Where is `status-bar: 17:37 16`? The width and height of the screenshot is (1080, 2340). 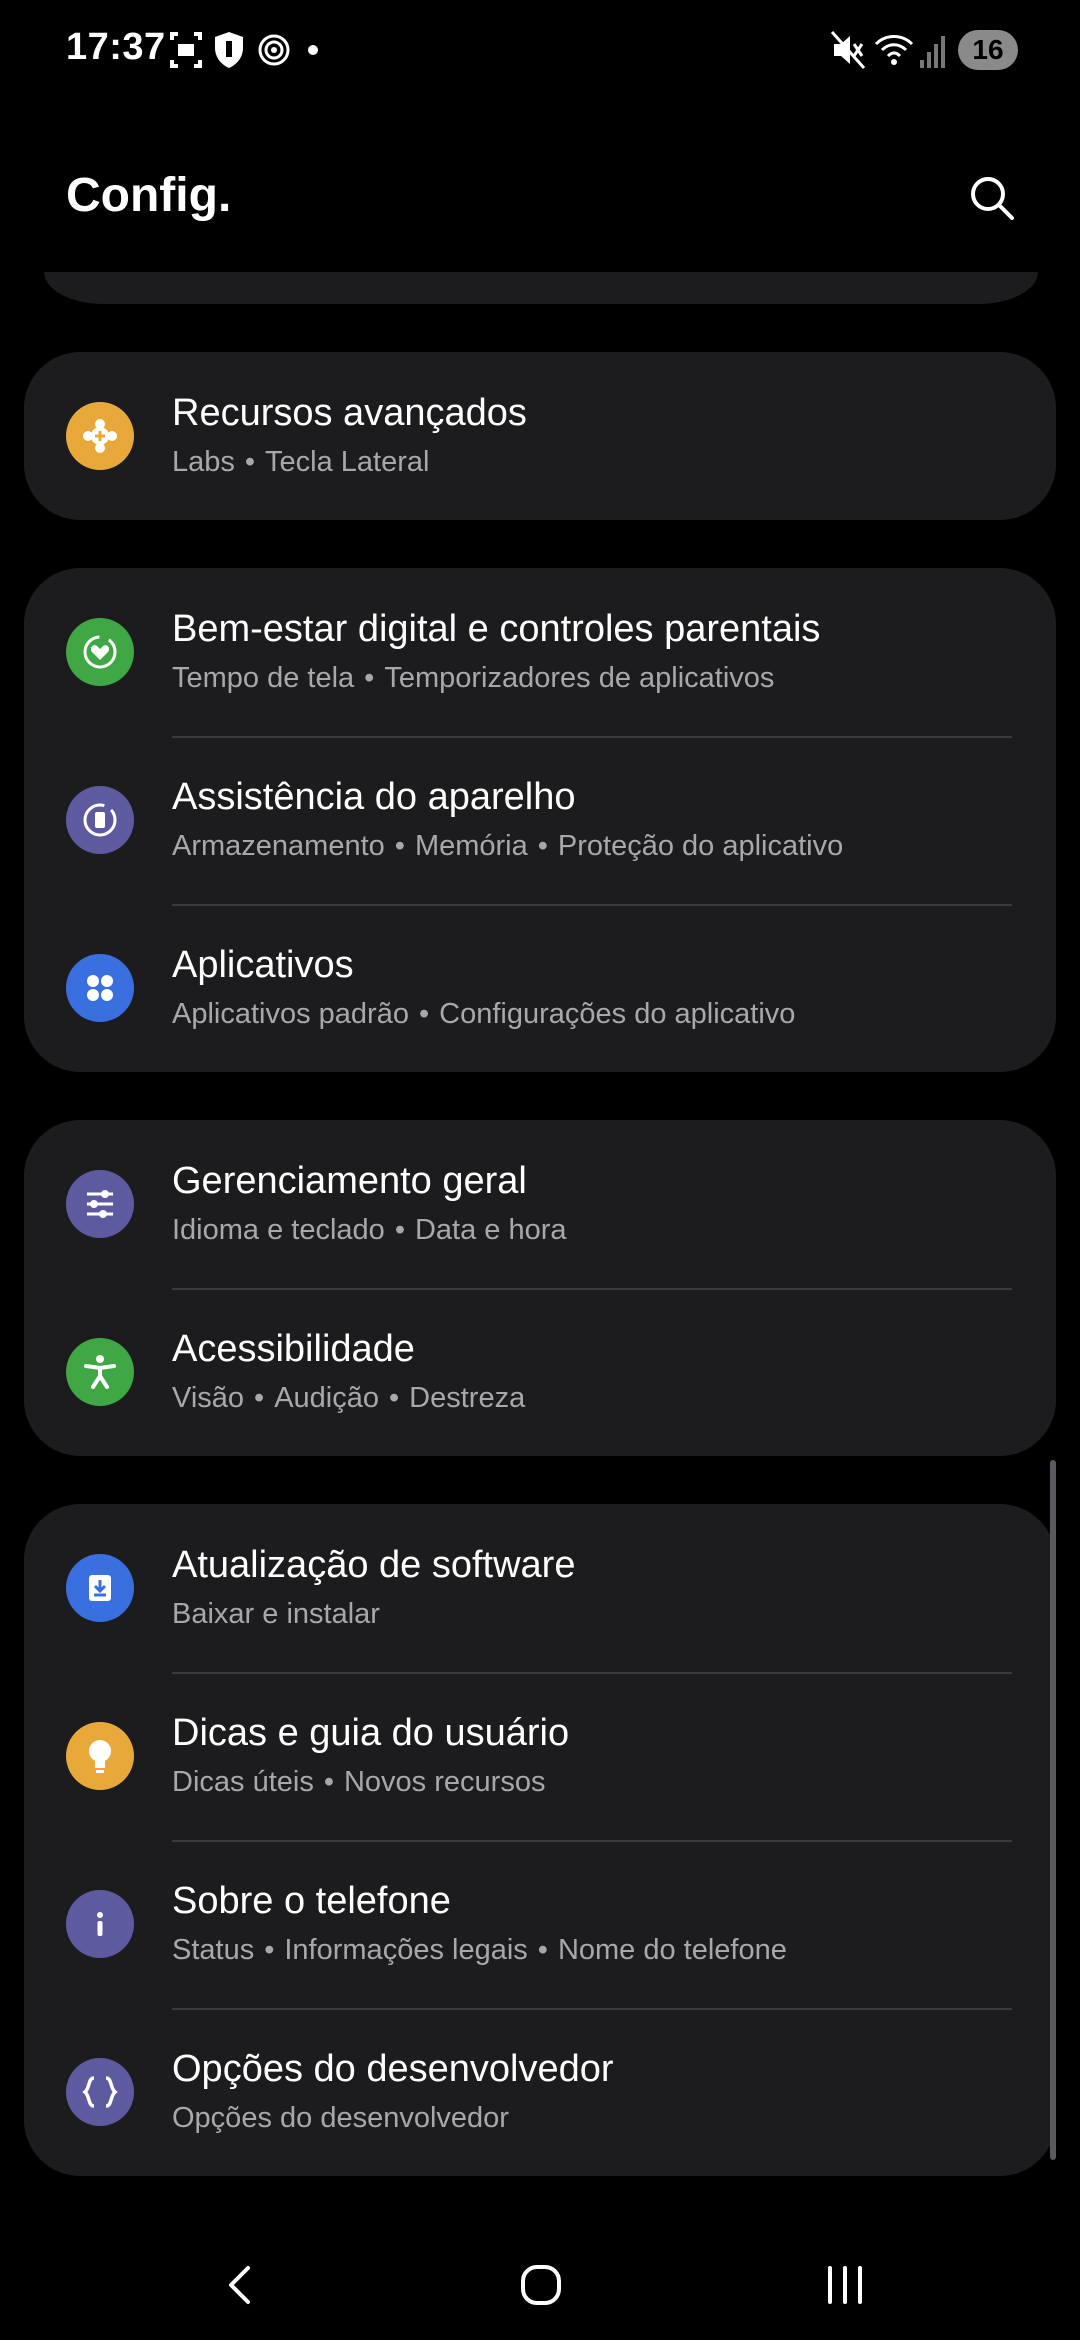 status-bar: 17:37 16 is located at coordinates (540, 50).